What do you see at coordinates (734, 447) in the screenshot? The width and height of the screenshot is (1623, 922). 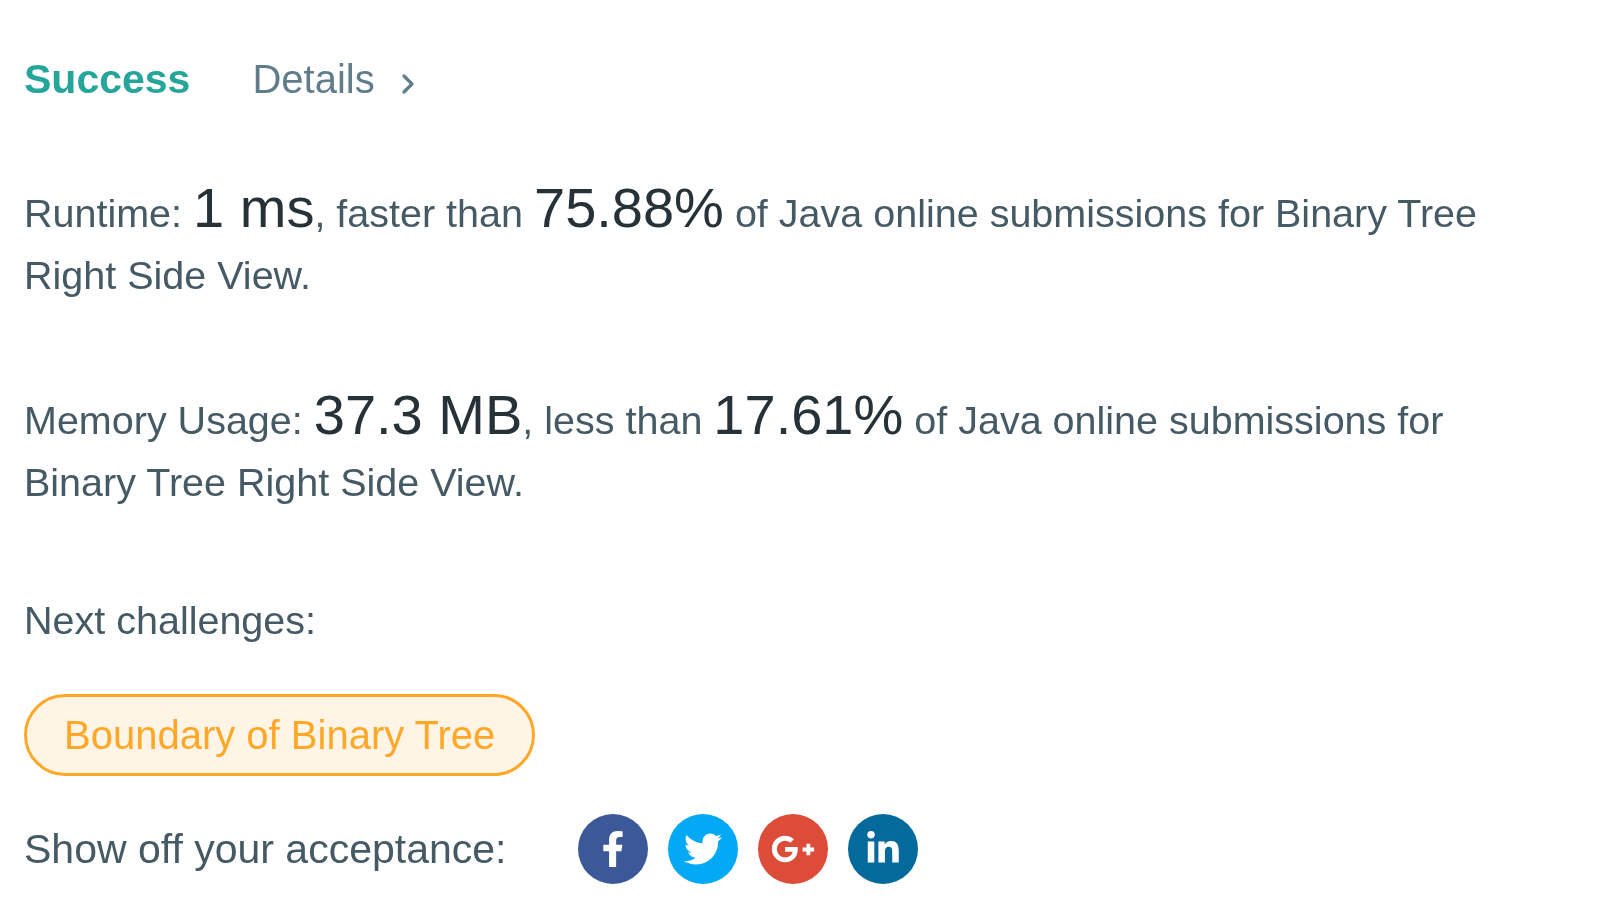 I see `memory-summary: Memory Usage: 37.3 MB, less than 17.61% of Java online submissions for Binary Tree Right Side View.` at bounding box center [734, 447].